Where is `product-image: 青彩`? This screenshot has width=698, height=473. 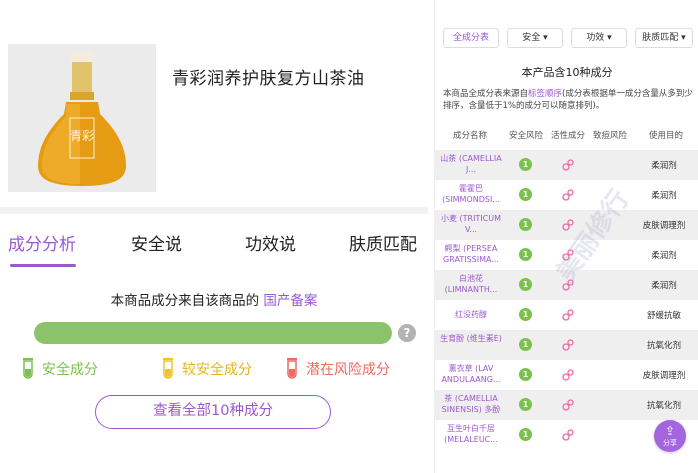
product-image: 青彩 is located at coordinates (82, 118).